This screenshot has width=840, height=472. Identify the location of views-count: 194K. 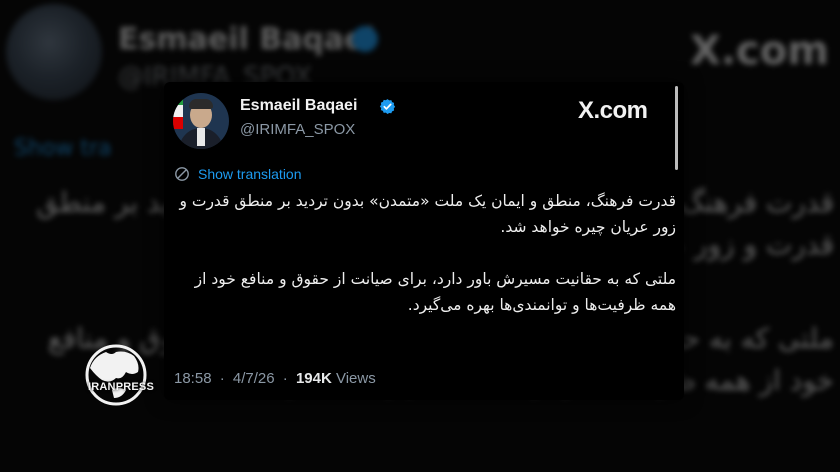
(313, 378).